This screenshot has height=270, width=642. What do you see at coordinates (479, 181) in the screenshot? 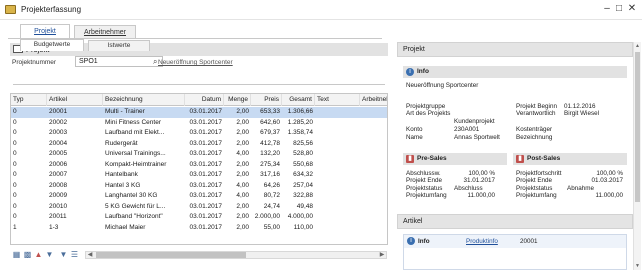
I see `sales-value: 31.01.2017` at bounding box center [479, 181].